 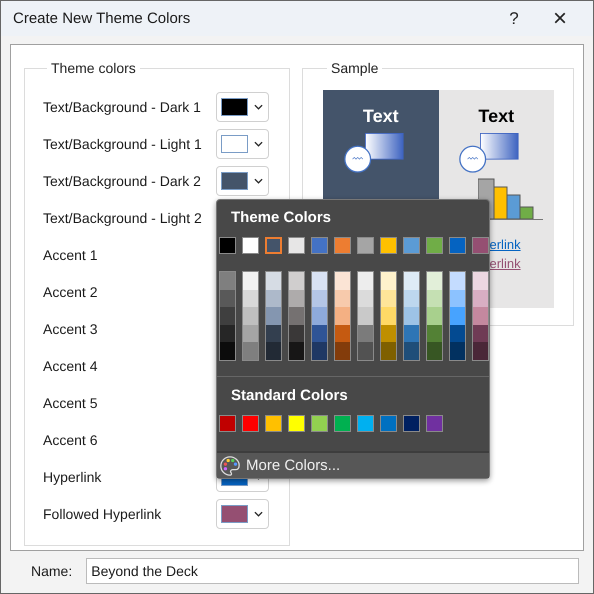 I want to click on color-label: Accent 2, so click(x=70, y=292).